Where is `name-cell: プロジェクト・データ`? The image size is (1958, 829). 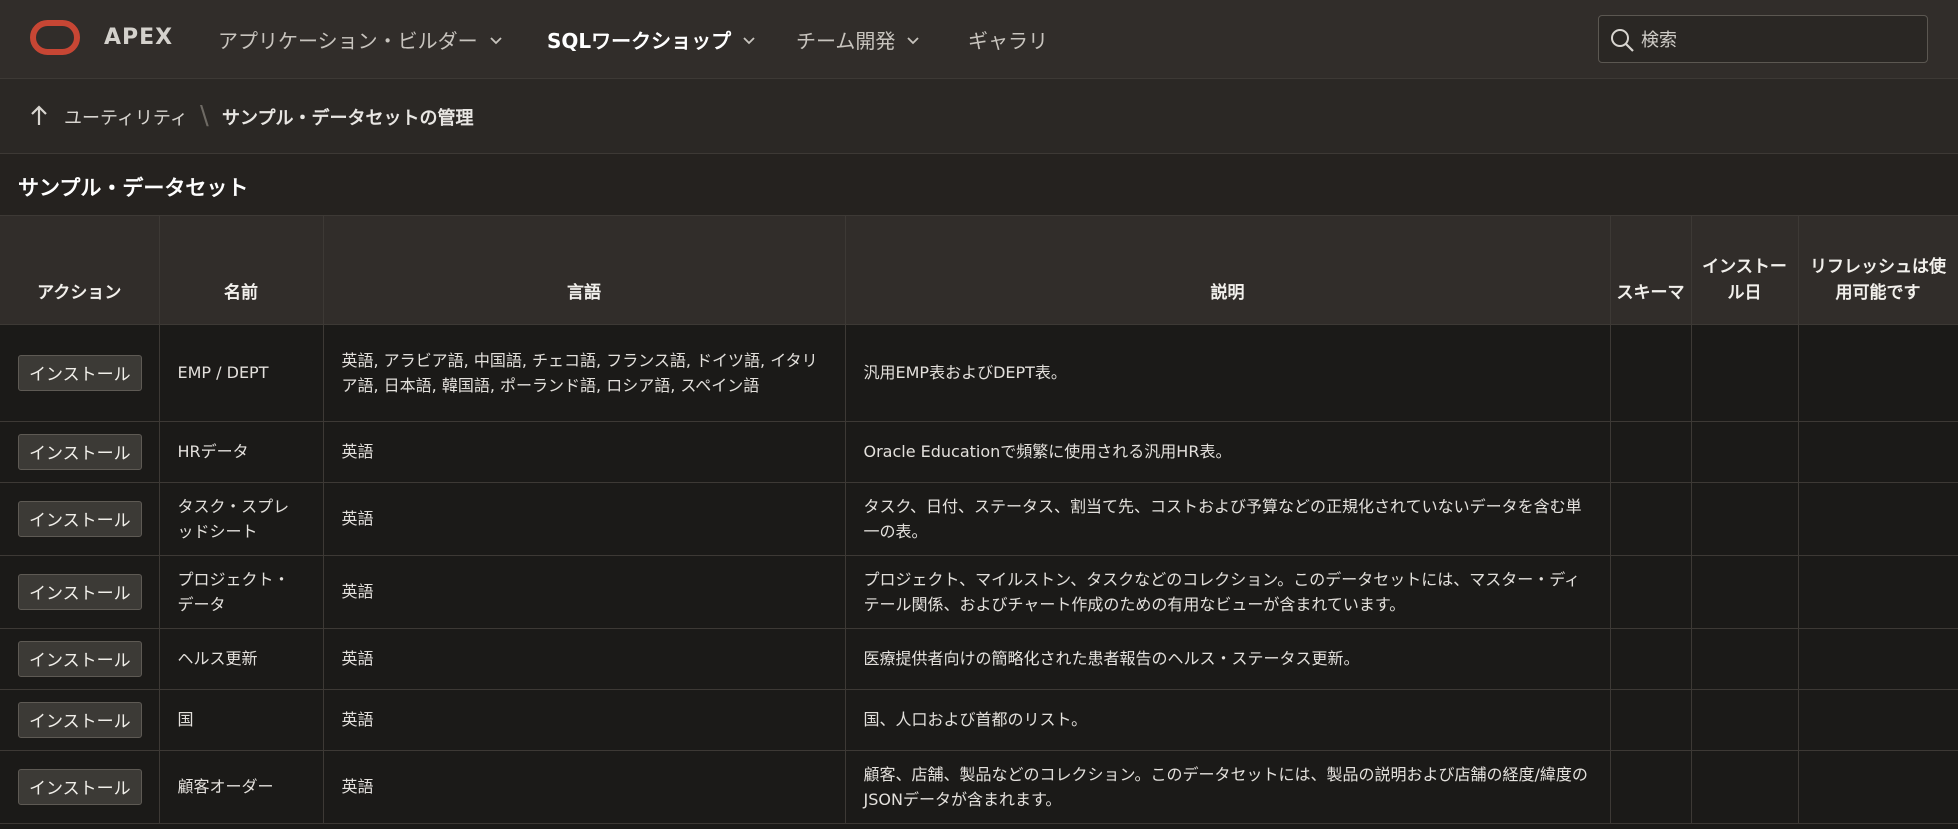
name-cell: プロジェクト・データ is located at coordinates (241, 592).